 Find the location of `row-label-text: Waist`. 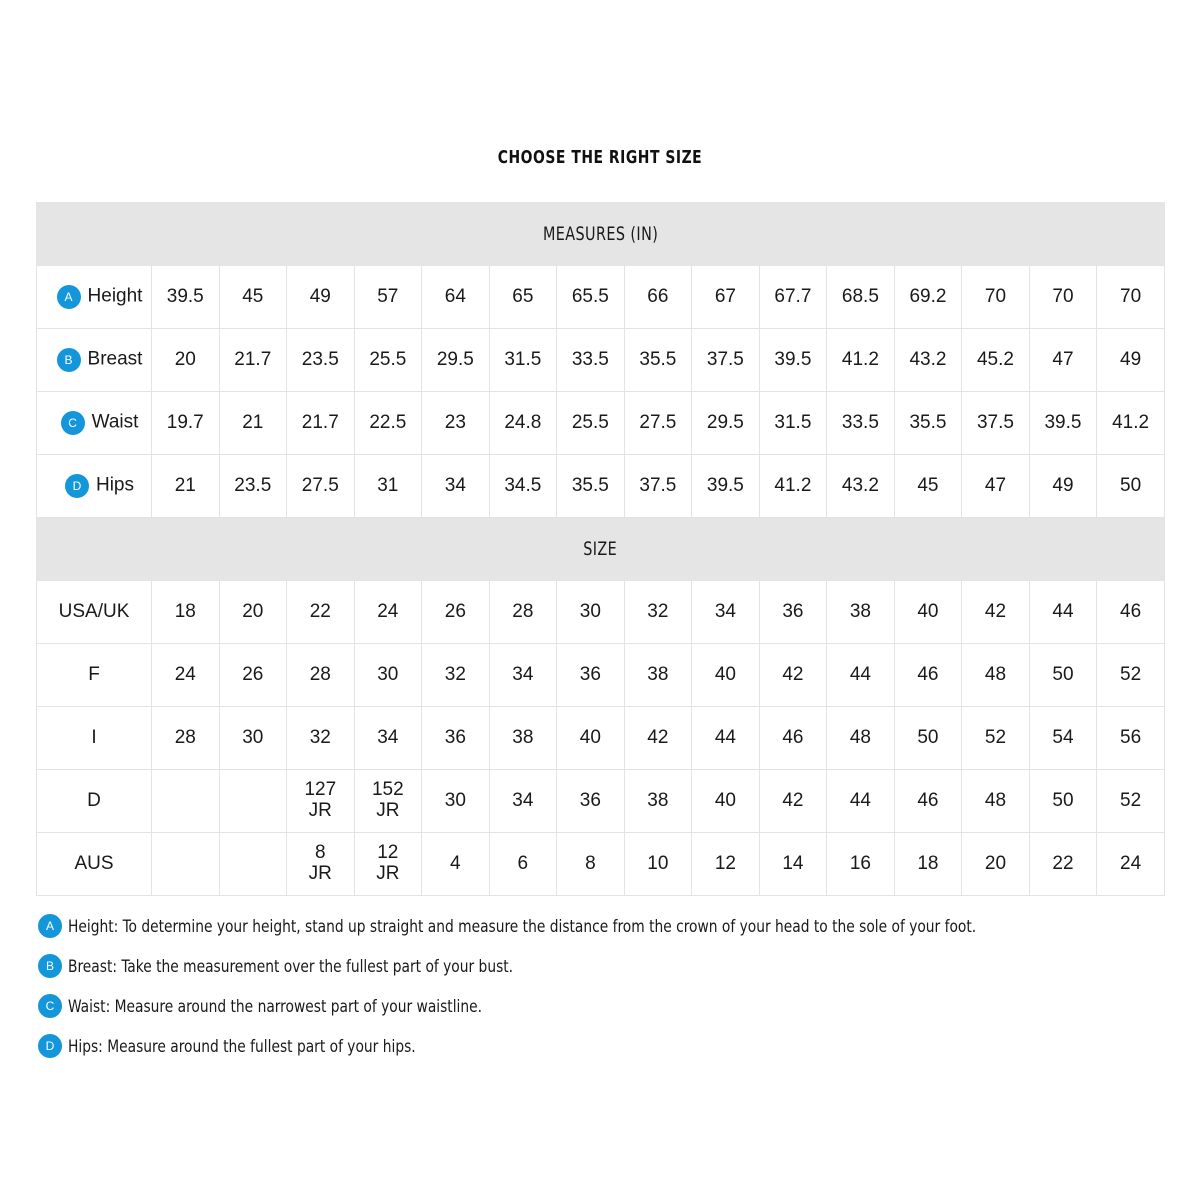

row-label-text: Waist is located at coordinates (115, 422).